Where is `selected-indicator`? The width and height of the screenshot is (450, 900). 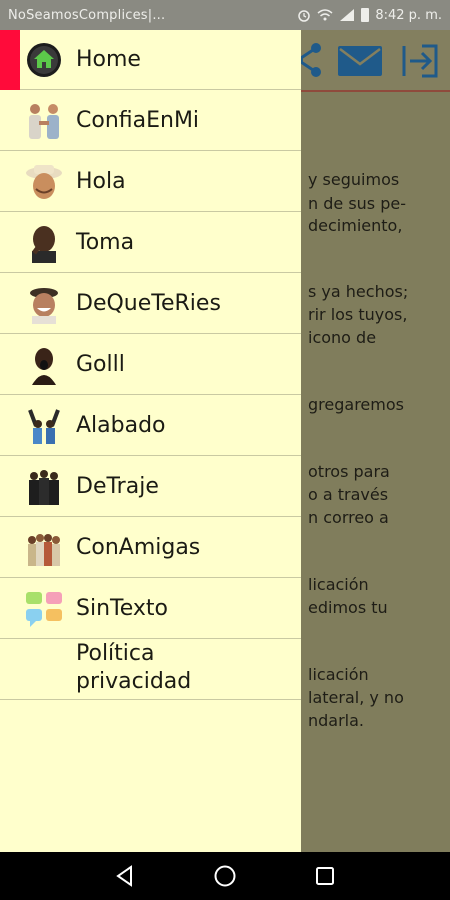
selected-indicator is located at coordinates (10, 60).